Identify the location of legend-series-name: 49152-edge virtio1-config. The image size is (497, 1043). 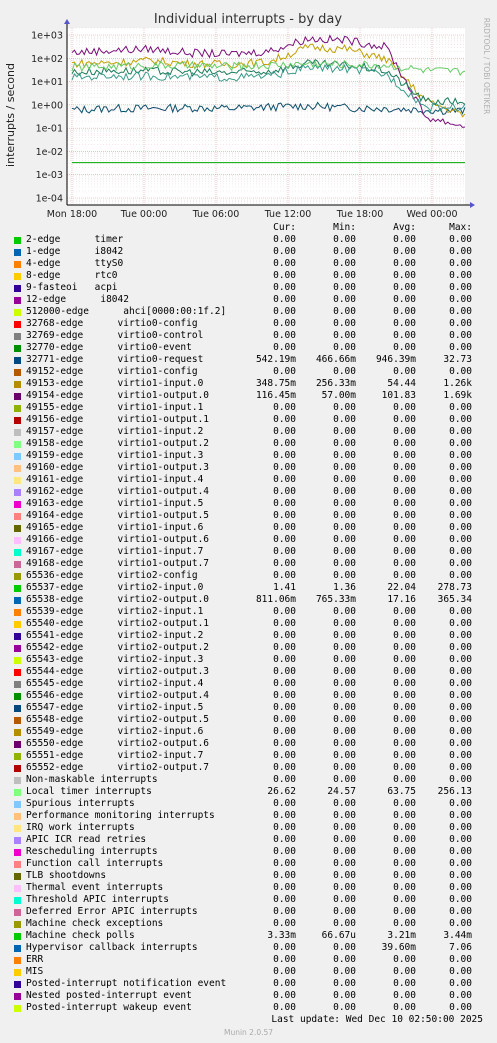
(112, 371).